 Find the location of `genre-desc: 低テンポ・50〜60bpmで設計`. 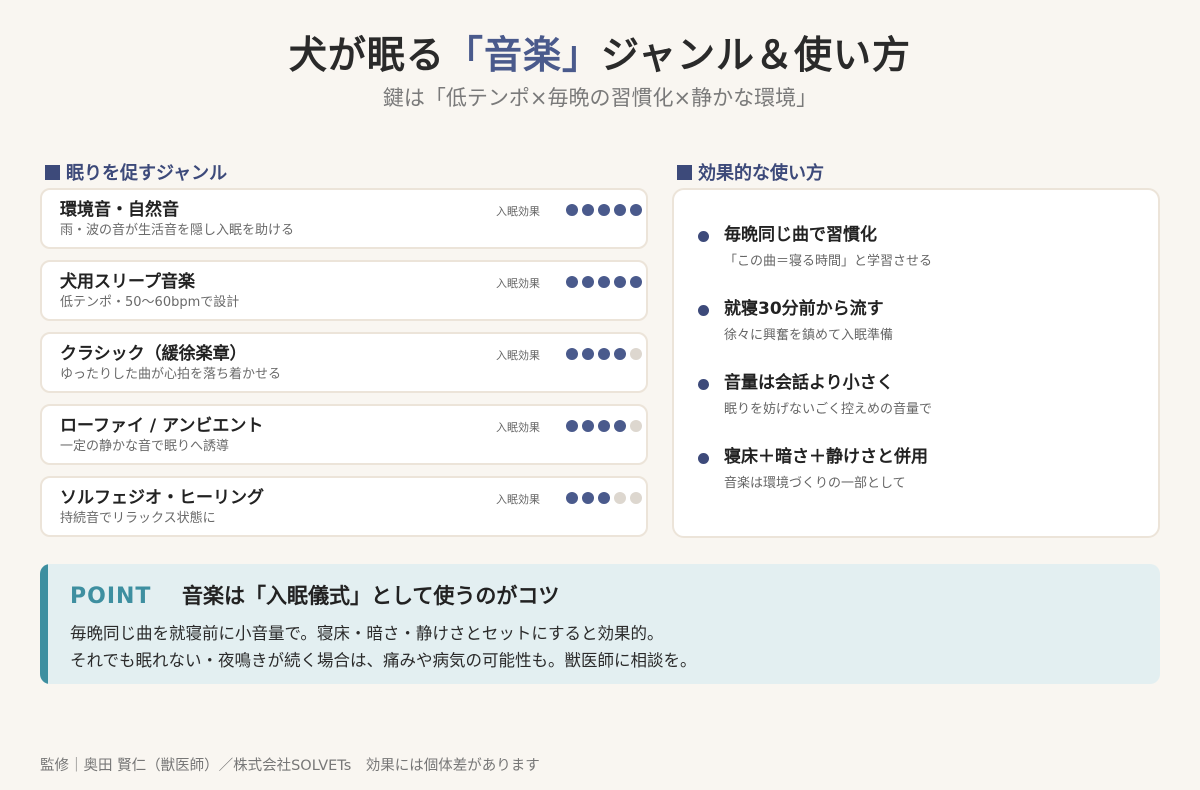

genre-desc: 低テンポ・50〜60bpmで設計 is located at coordinates (150, 302).